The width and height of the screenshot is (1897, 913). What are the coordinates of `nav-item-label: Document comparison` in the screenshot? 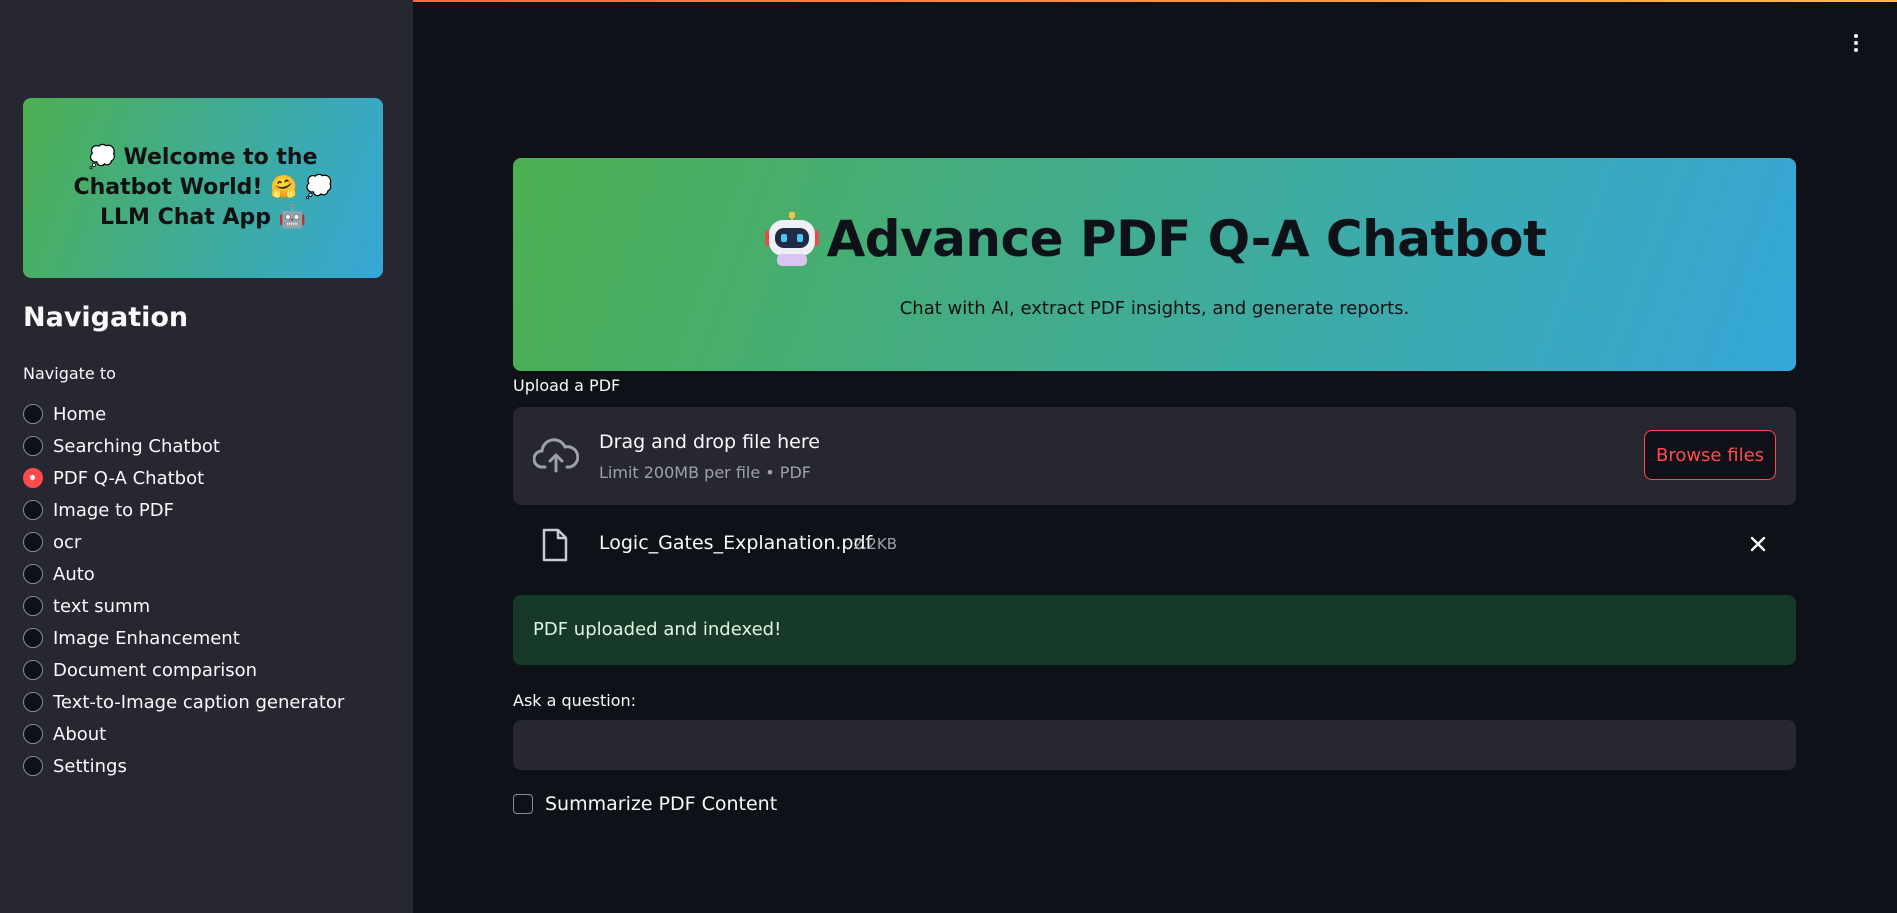 It's located at (155, 670).